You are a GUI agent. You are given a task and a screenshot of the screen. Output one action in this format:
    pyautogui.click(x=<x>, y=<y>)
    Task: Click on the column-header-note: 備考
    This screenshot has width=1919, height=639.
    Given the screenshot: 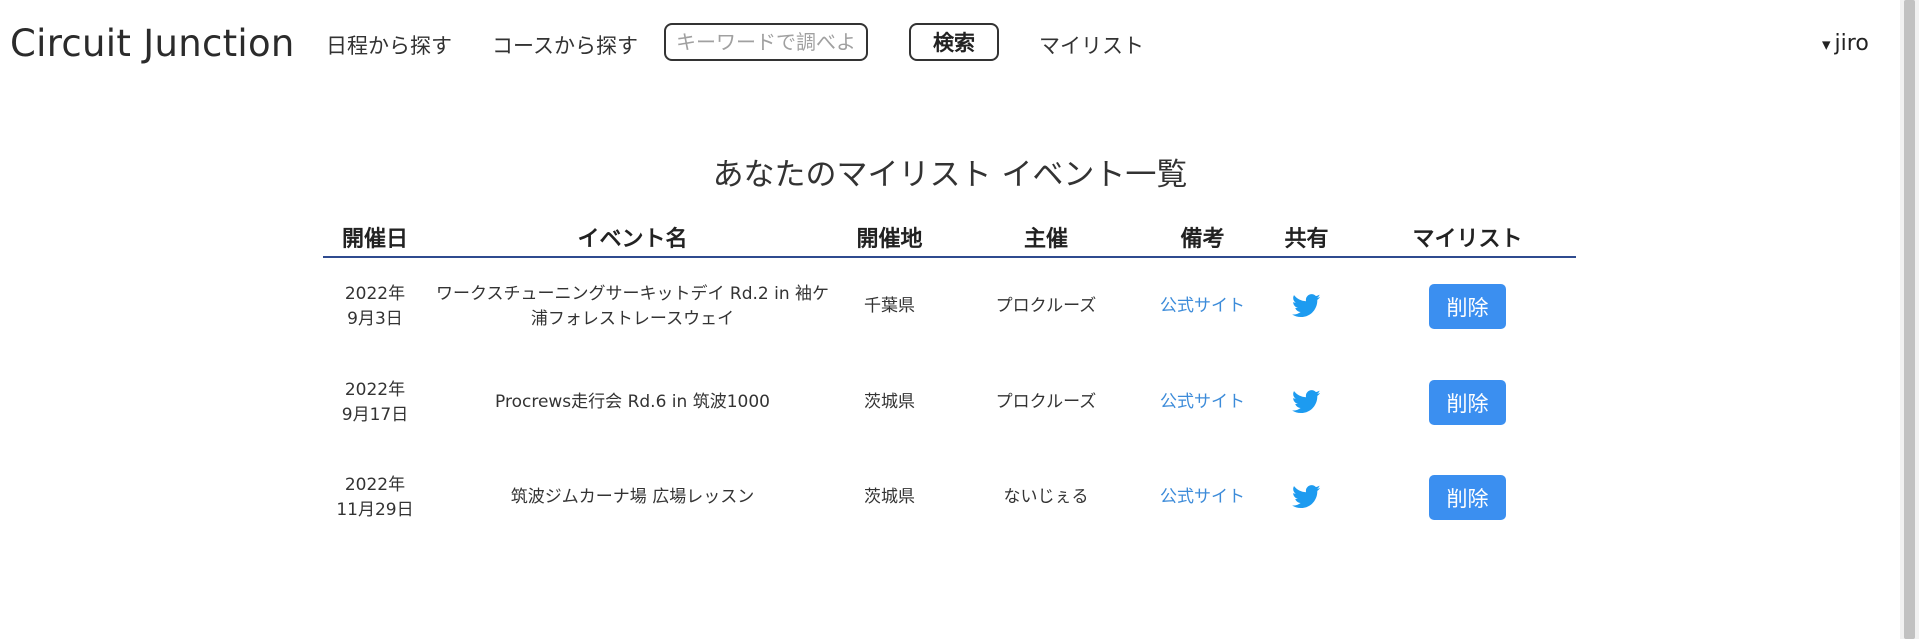 What is the action you would take?
    pyautogui.click(x=1202, y=237)
    